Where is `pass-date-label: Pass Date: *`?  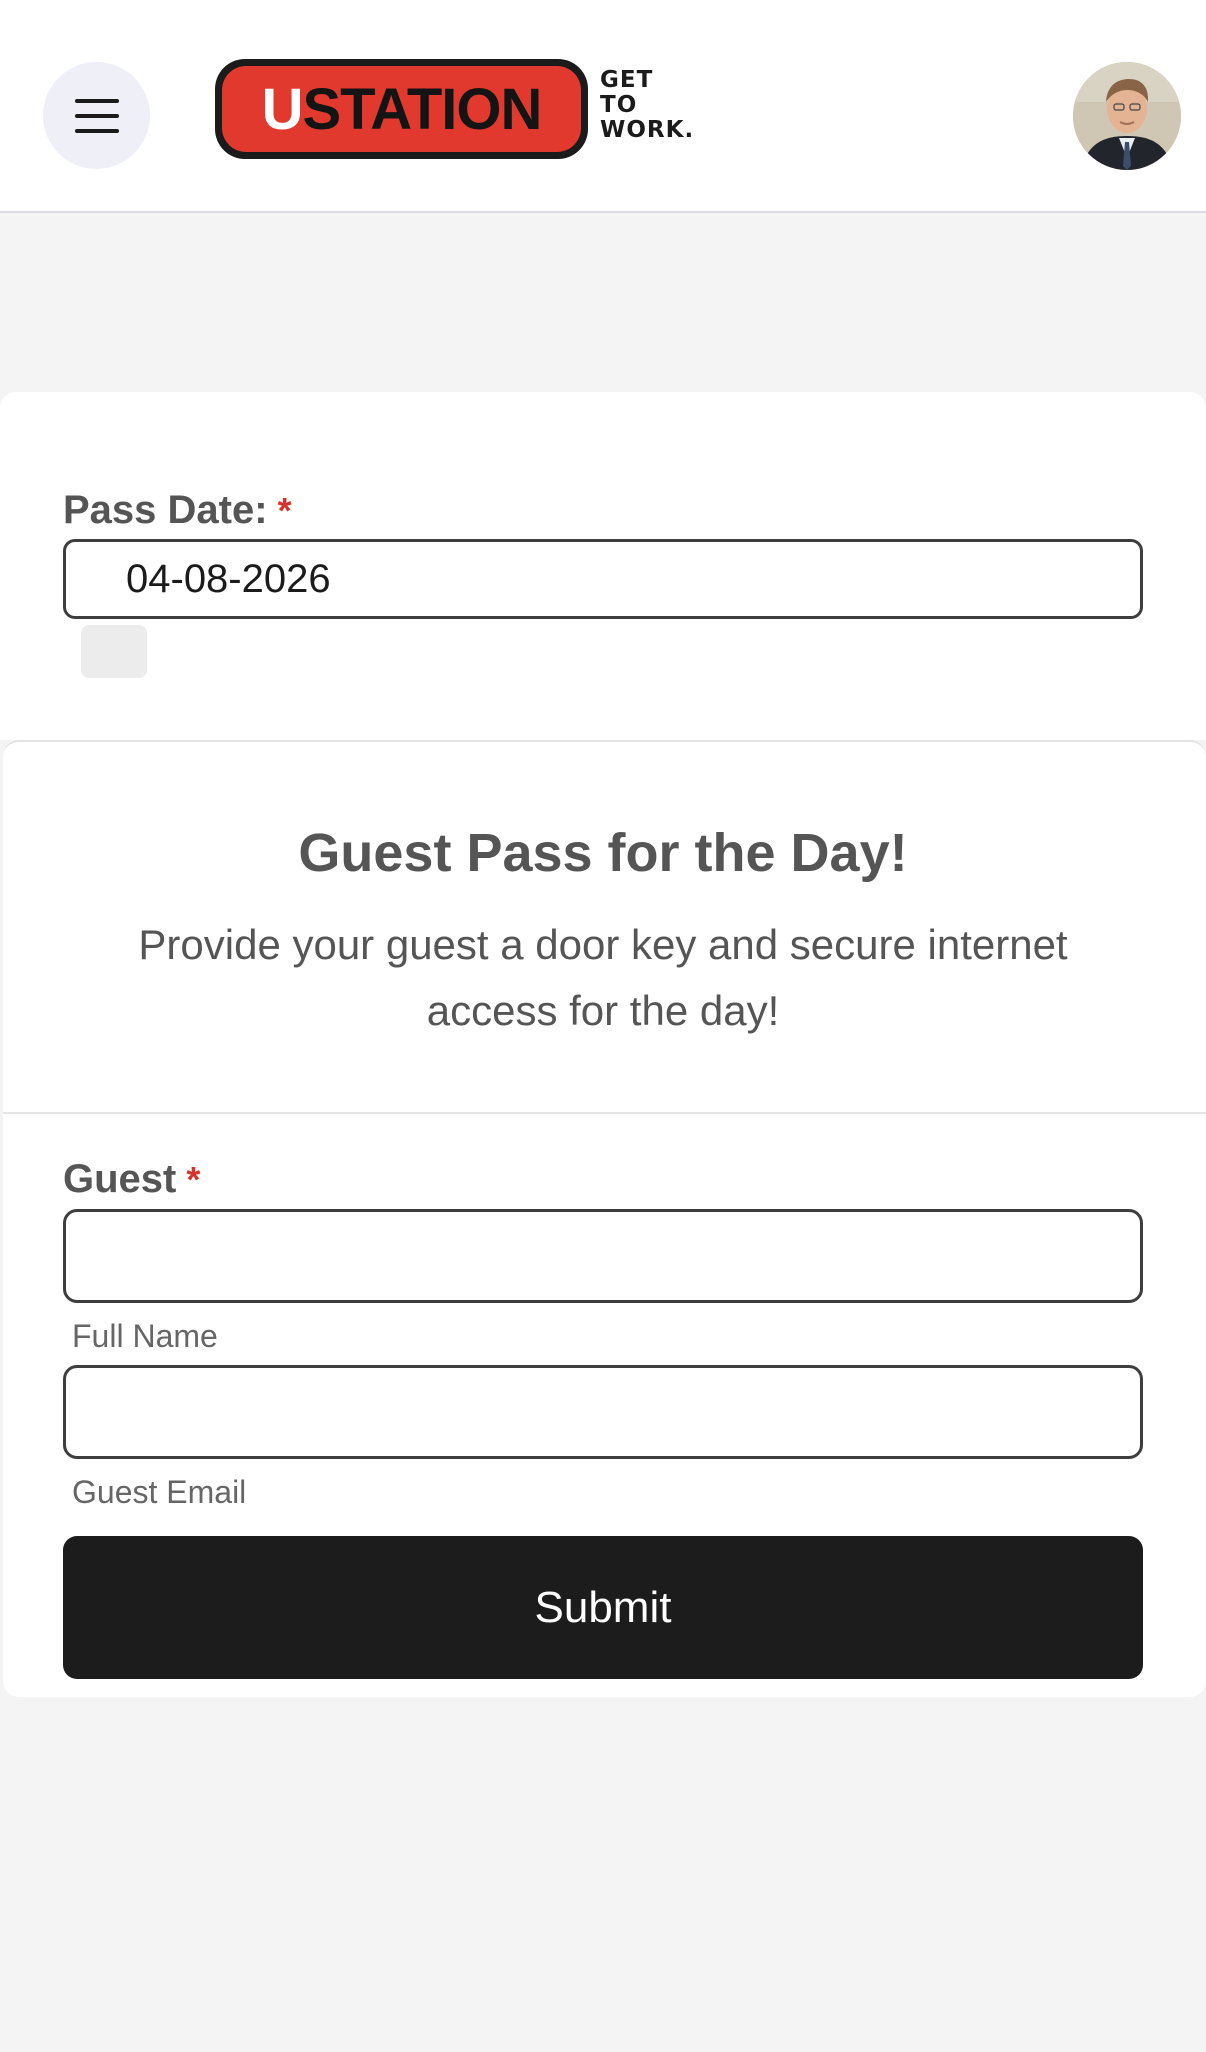
pass-date-label: Pass Date: * is located at coordinates (177, 510).